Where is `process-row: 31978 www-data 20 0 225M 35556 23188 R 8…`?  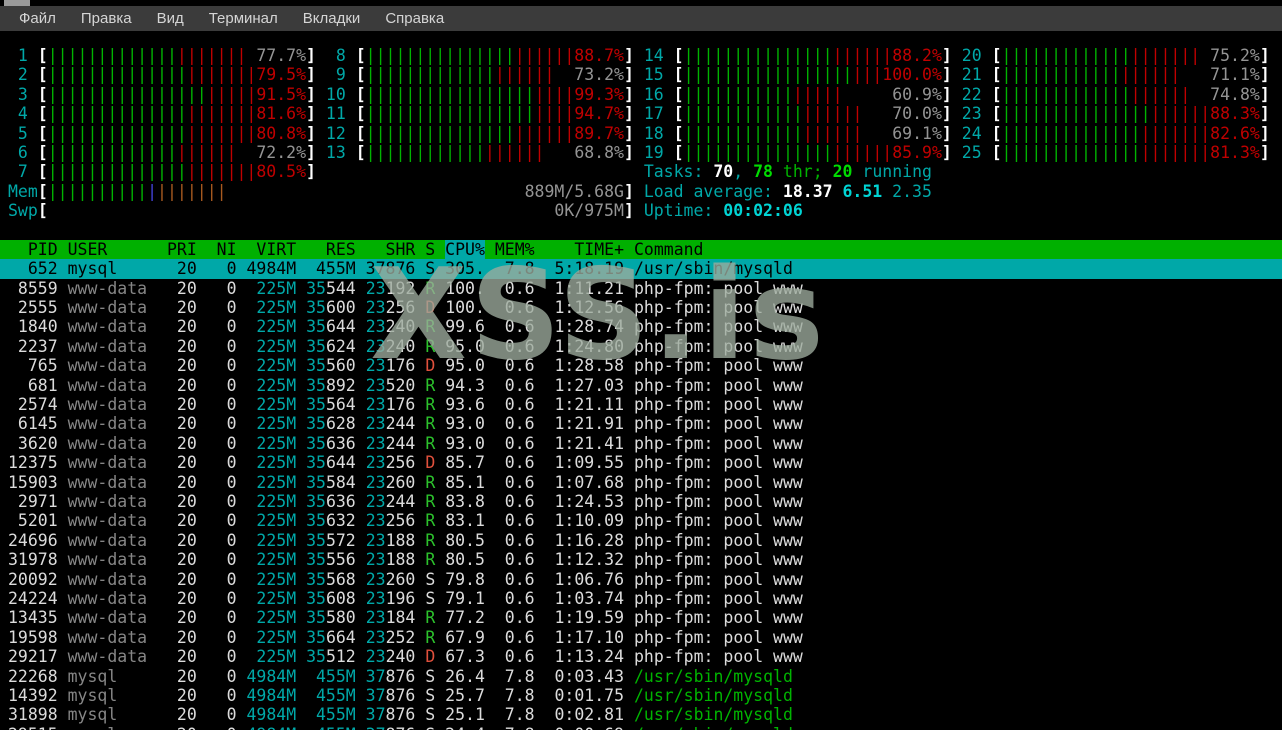 process-row: 31978 www-data 20 0 225M 35556 23188 R 8… is located at coordinates (641, 559).